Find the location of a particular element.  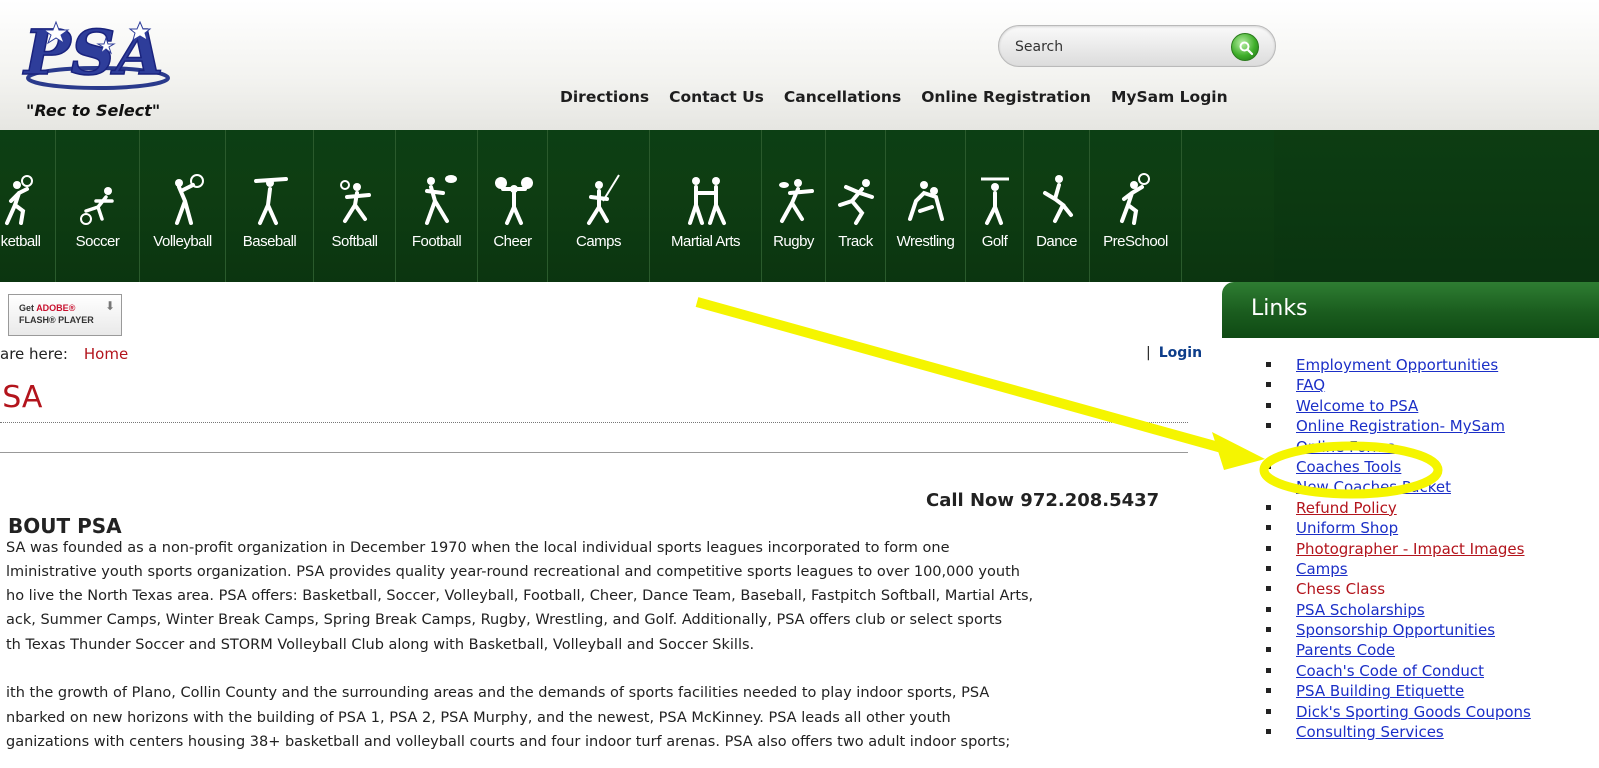

get-flash-player-badge: Get ADOBE® FLASH® PLAYER ⬇ is located at coordinates (65, 315).